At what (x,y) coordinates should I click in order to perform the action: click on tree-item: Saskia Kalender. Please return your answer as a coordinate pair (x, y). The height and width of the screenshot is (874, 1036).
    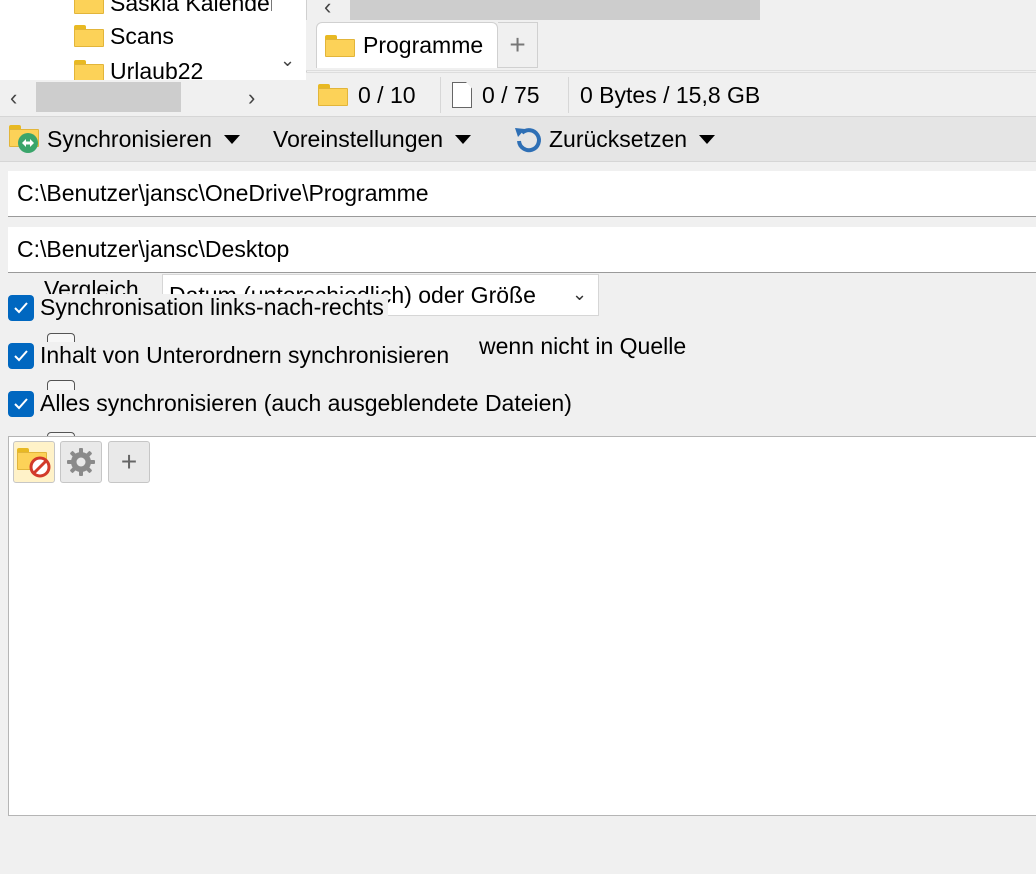
    Looking at the image, I should click on (173, 9).